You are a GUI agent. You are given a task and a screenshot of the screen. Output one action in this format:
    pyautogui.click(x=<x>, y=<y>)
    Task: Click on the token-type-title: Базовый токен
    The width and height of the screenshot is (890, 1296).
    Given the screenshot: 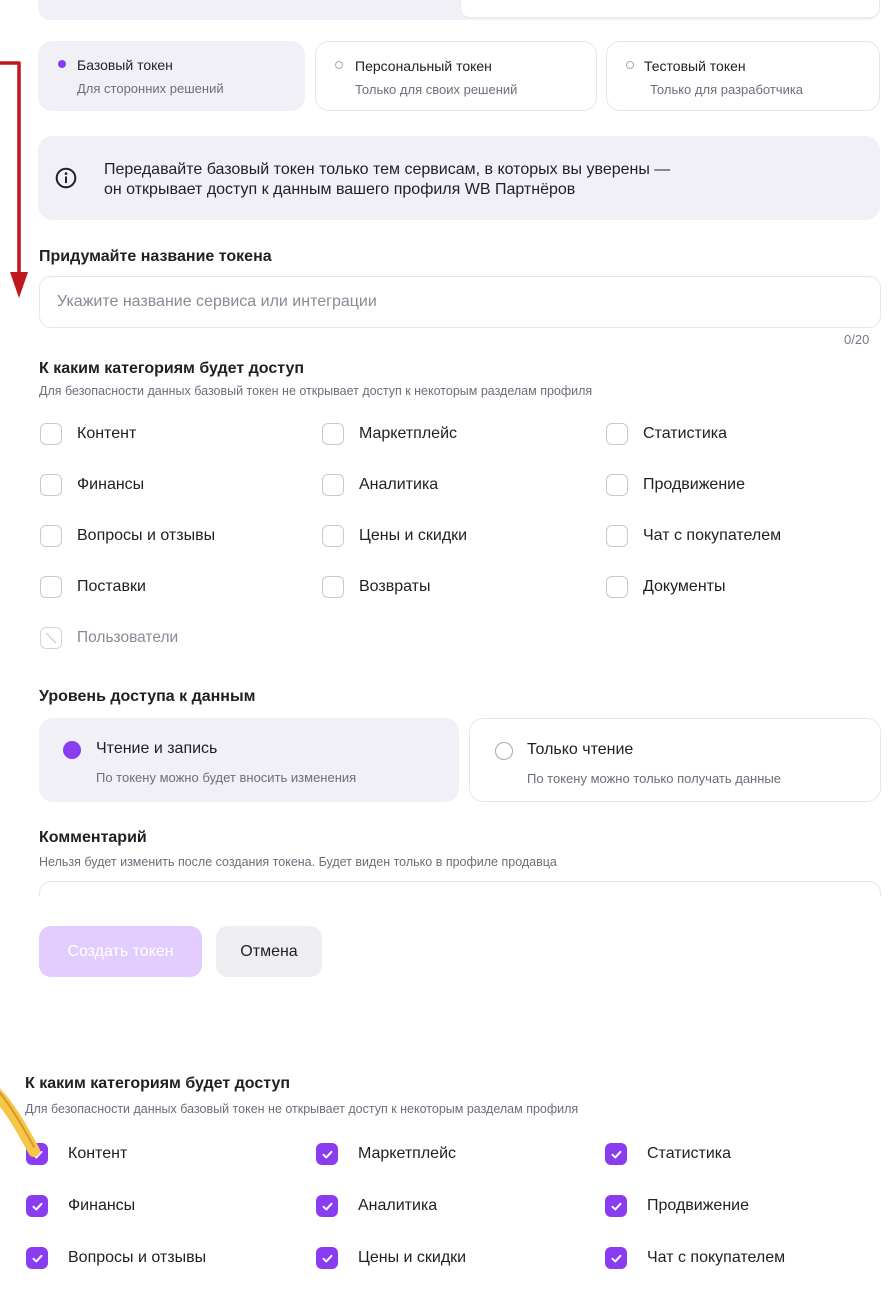 What is the action you would take?
    pyautogui.click(x=125, y=65)
    